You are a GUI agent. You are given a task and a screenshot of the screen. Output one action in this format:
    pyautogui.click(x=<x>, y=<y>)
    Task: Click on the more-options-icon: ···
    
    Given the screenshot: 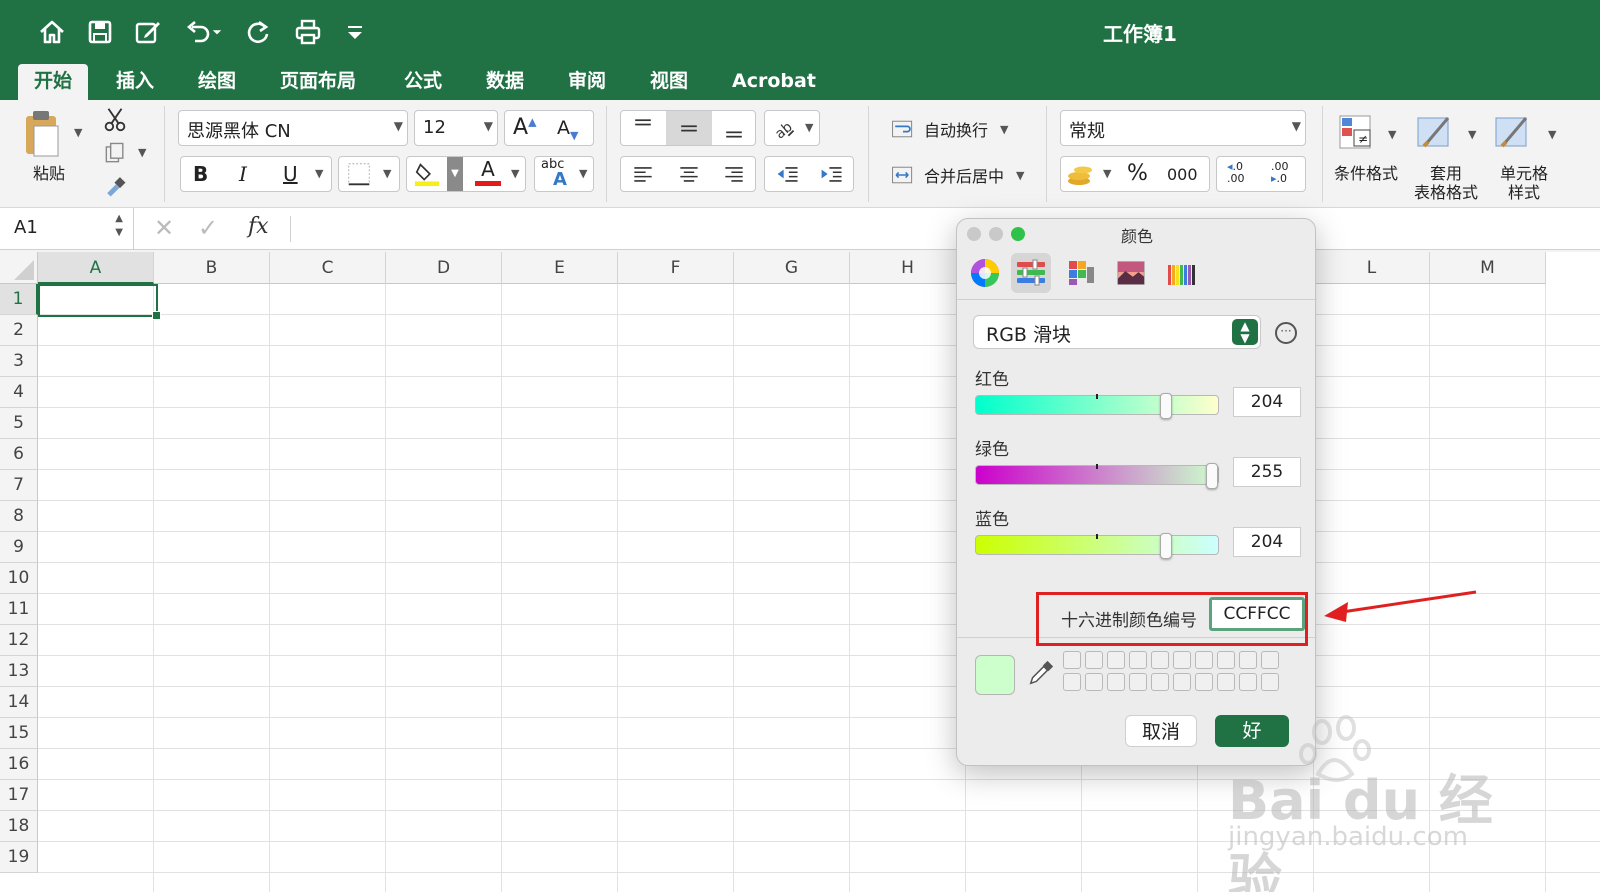 What is the action you would take?
    pyautogui.click(x=1286, y=333)
    